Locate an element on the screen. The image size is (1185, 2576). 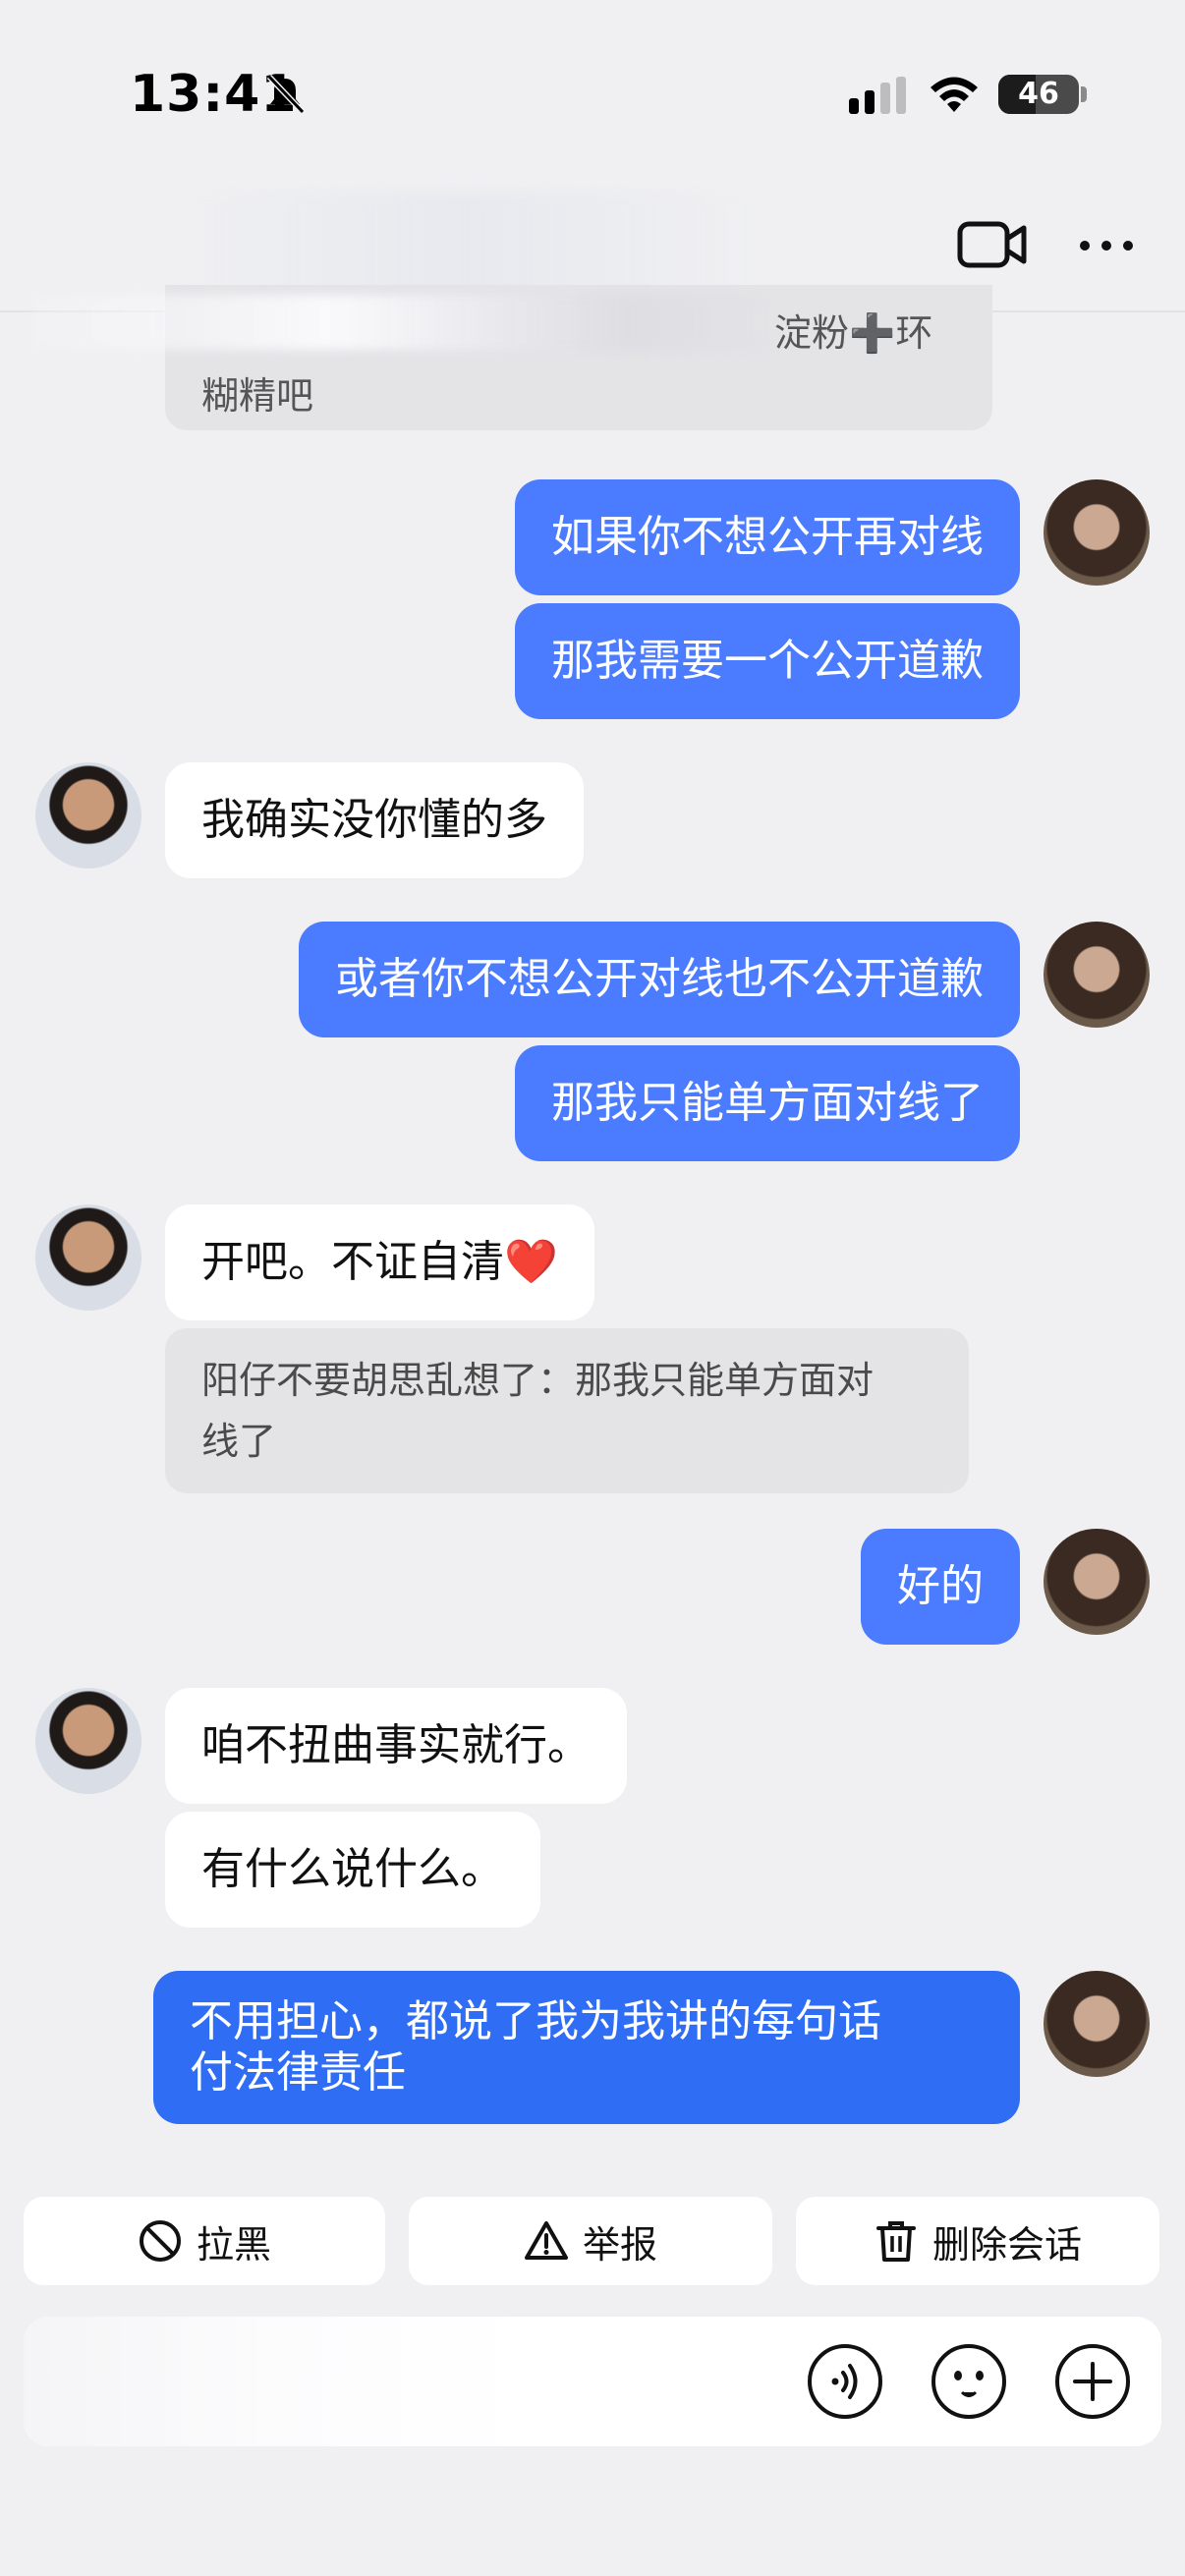
battery-percentage: 46 is located at coordinates (1038, 94).